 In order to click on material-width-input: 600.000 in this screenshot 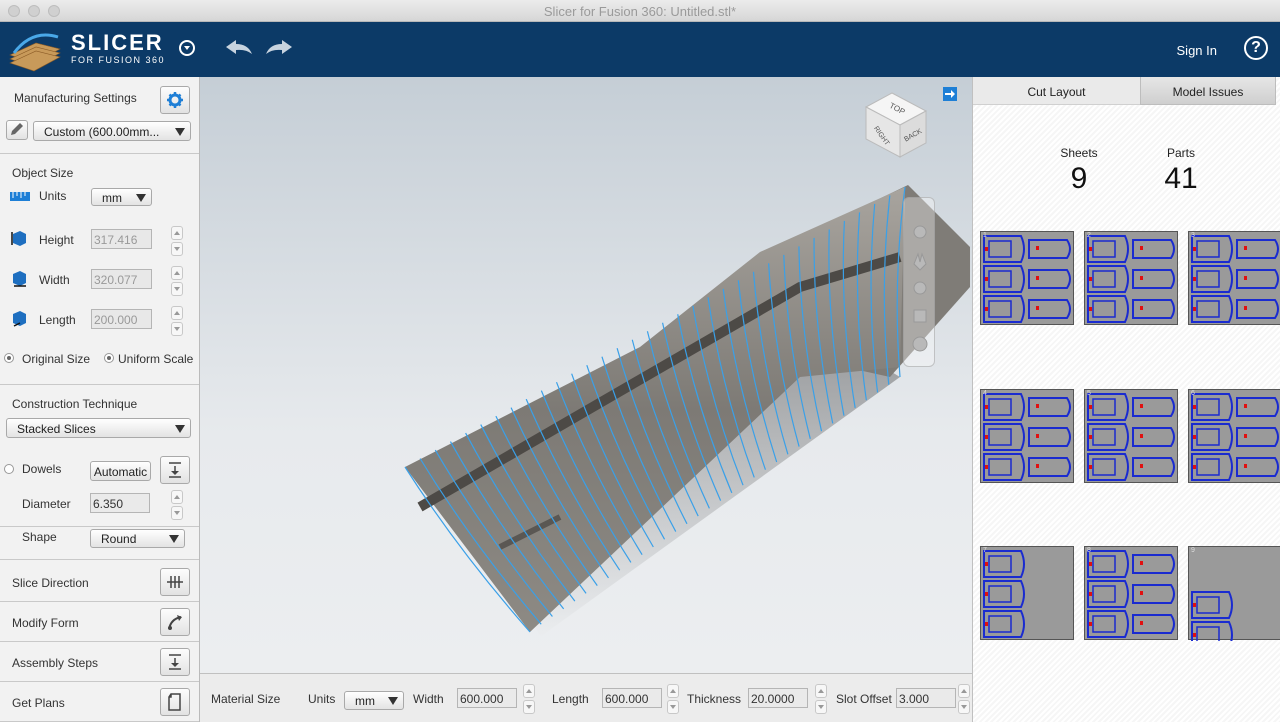, I will do `click(487, 698)`.